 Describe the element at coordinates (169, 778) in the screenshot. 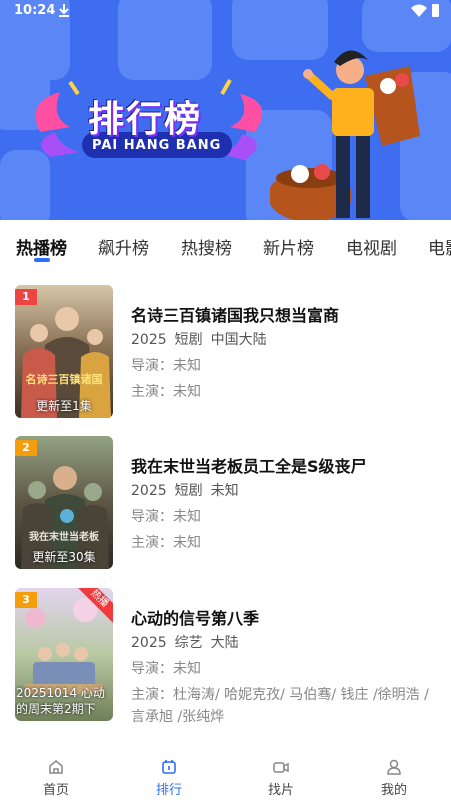

I see `nav-rank: 排行` at that location.